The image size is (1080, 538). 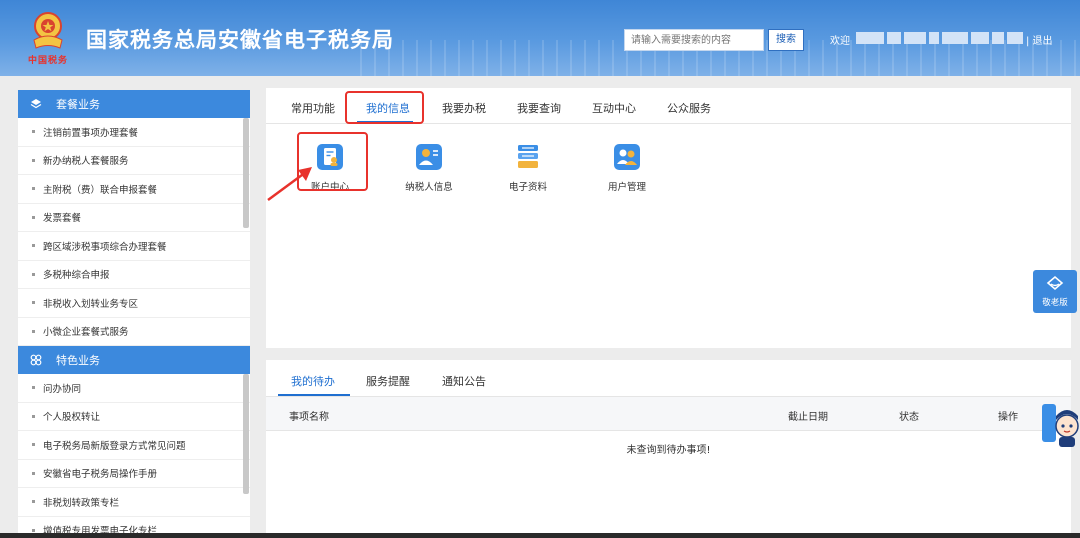 What do you see at coordinates (1055, 303) in the screenshot?
I see `elder-mode-label: 敬老版` at bounding box center [1055, 303].